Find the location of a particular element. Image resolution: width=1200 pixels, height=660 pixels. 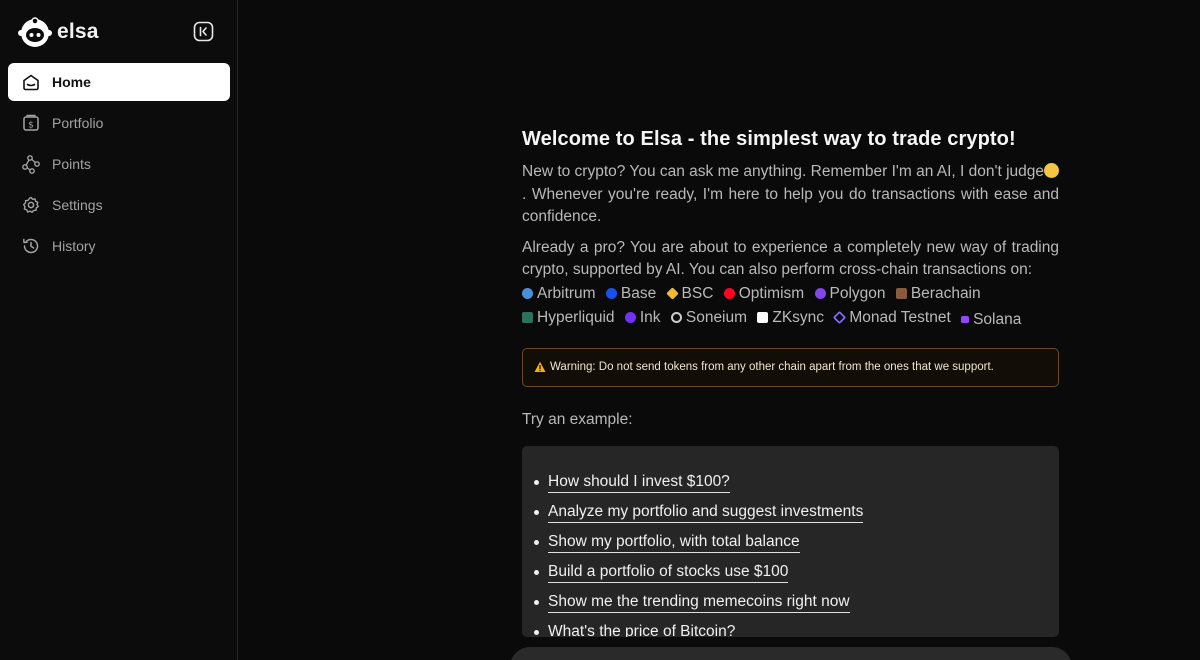

zksync-icon is located at coordinates (763, 317).